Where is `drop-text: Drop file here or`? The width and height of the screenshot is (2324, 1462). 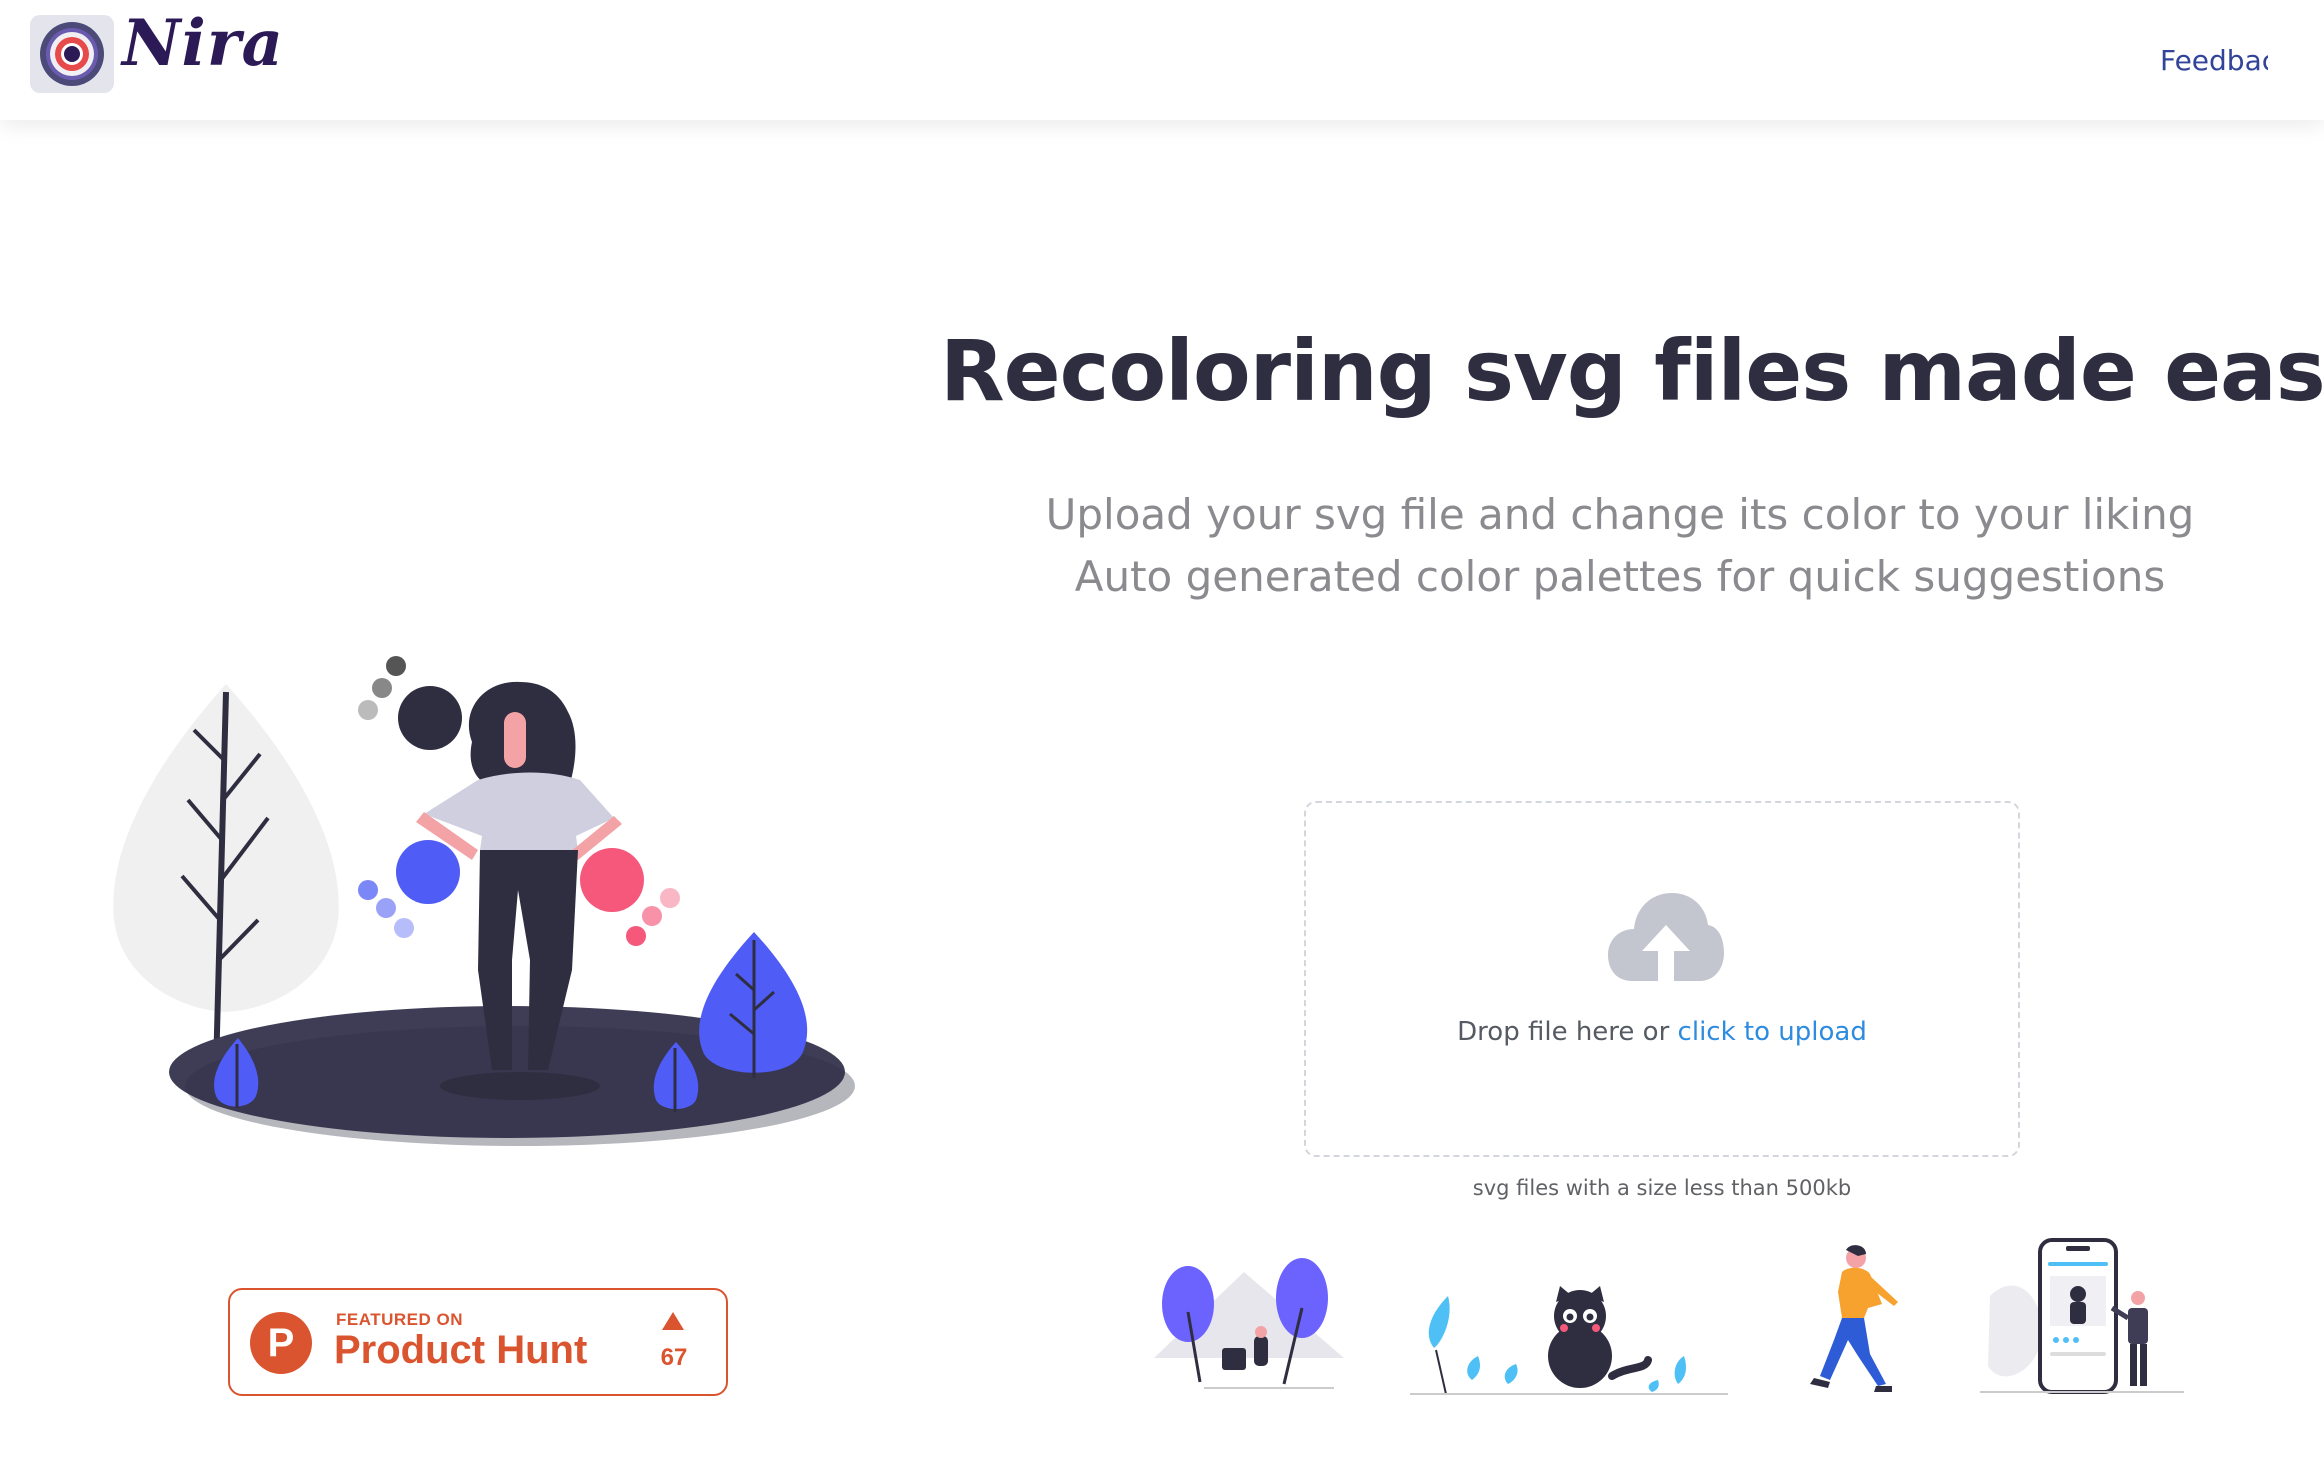
drop-text: Drop file here or is located at coordinates (1567, 1032).